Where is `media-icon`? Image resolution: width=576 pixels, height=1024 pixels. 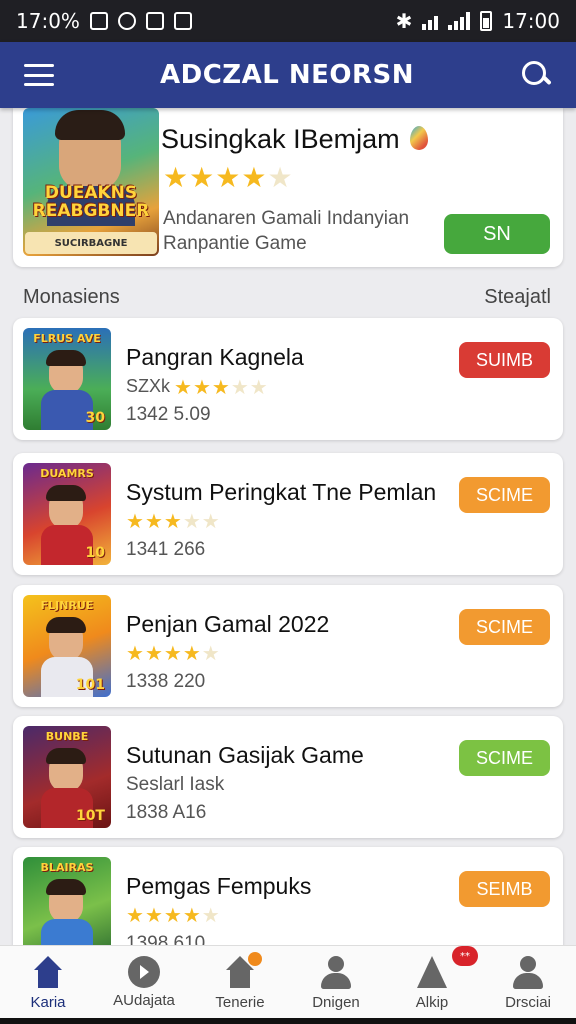 media-icon is located at coordinates (154, 21).